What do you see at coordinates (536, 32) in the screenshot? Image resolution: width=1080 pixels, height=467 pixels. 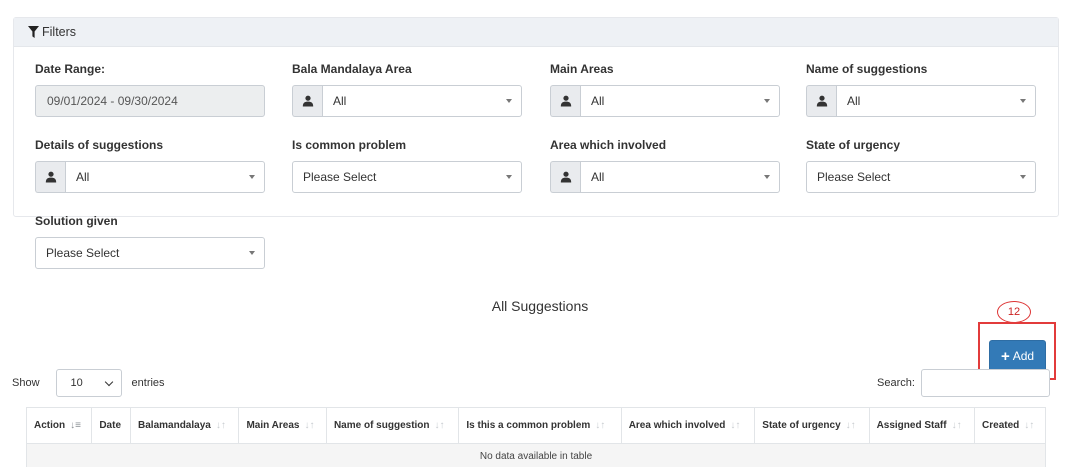 I see `filters-header: Filters` at bounding box center [536, 32].